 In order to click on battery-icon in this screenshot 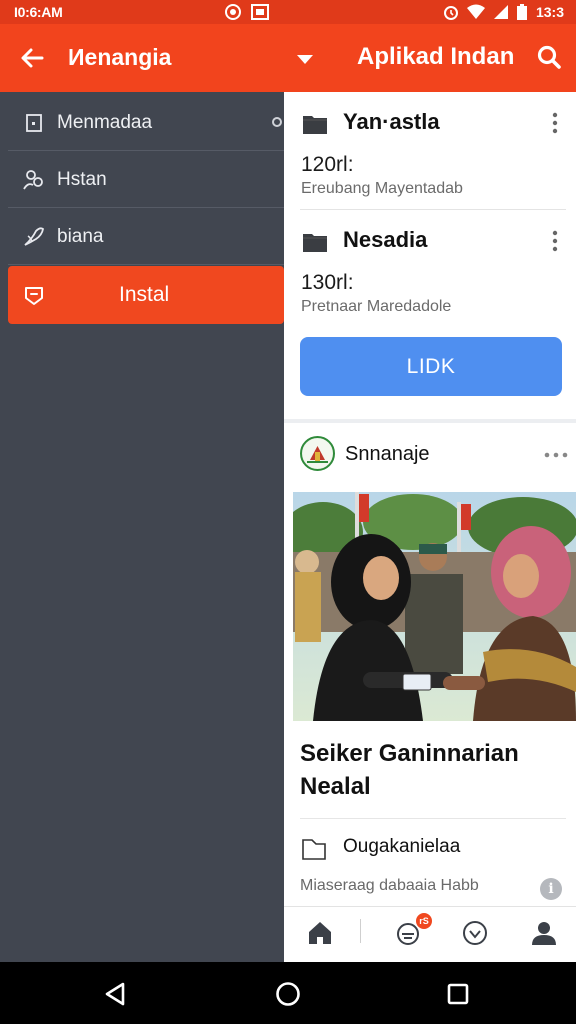, I will do `click(521, 12)`.